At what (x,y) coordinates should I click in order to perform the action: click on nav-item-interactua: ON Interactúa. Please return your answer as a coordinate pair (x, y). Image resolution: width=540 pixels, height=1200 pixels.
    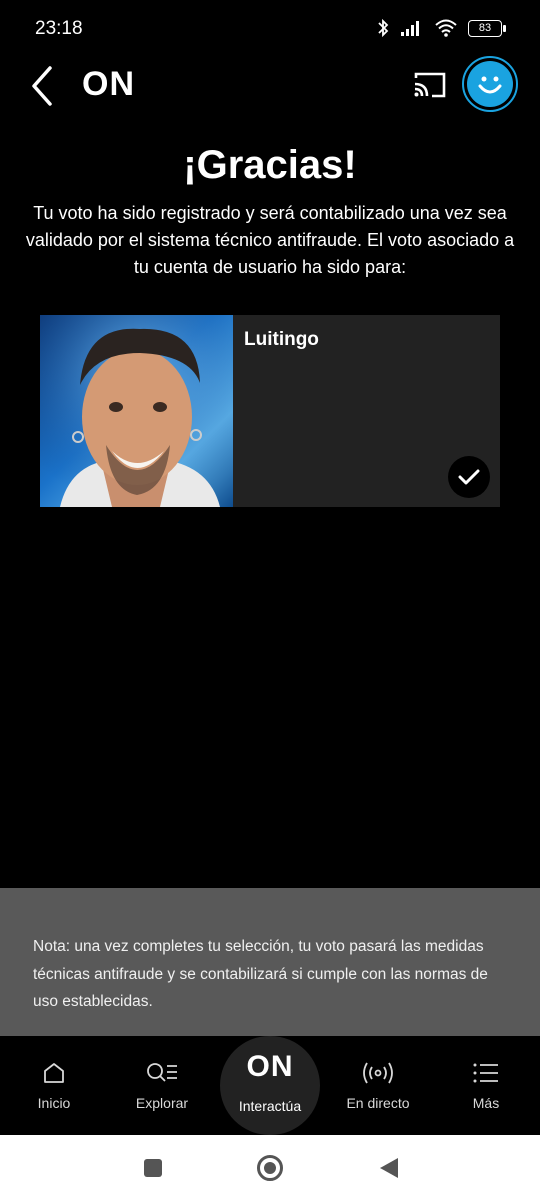
    Looking at the image, I should click on (270, 1085).